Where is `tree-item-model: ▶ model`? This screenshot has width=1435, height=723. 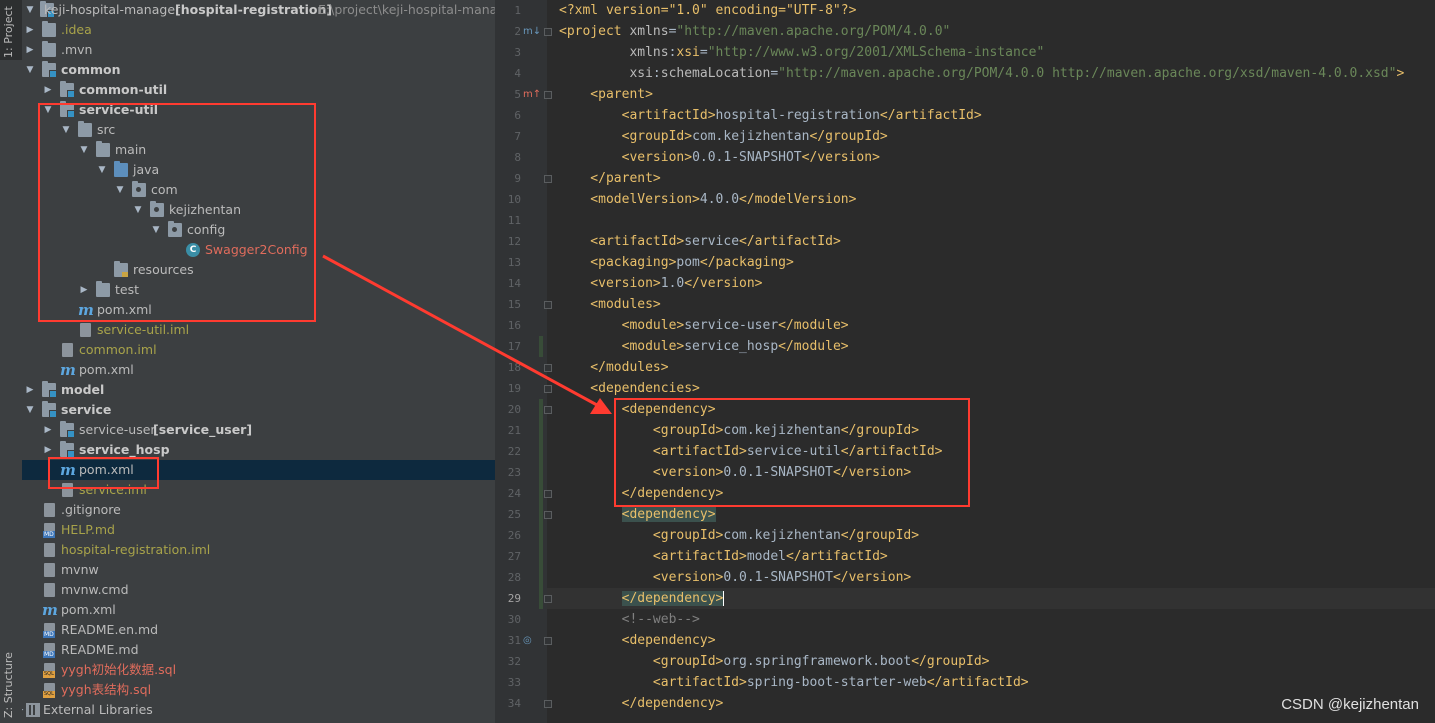 tree-item-model: ▶ model is located at coordinates (258, 390).